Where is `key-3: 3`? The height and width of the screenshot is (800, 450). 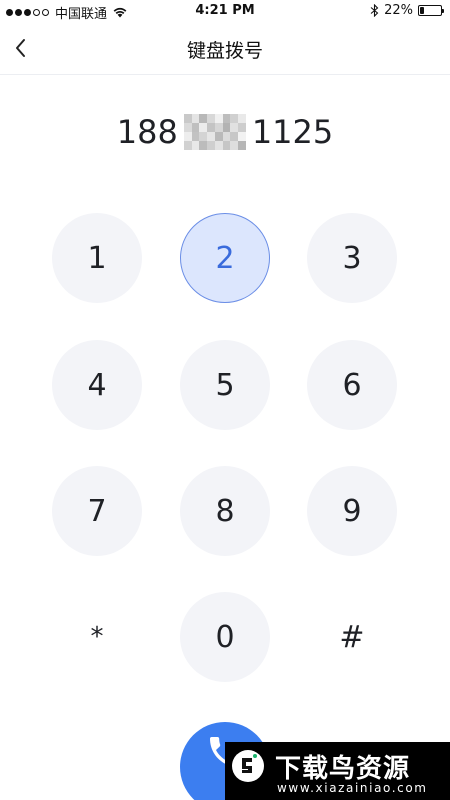
key-3: 3 is located at coordinates (352, 258).